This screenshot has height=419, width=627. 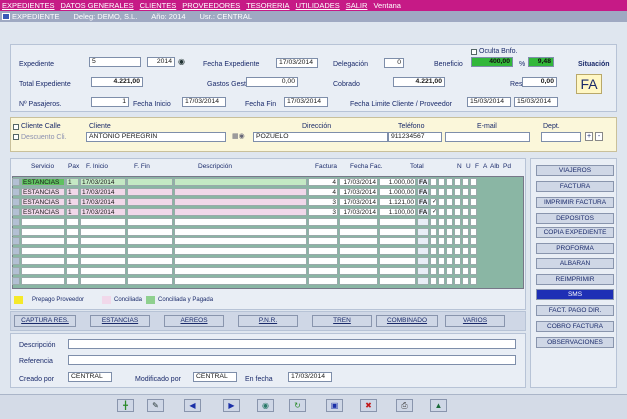 What do you see at coordinates (194, 321) in the screenshot?
I see `aereos-button: AEREOS` at bounding box center [194, 321].